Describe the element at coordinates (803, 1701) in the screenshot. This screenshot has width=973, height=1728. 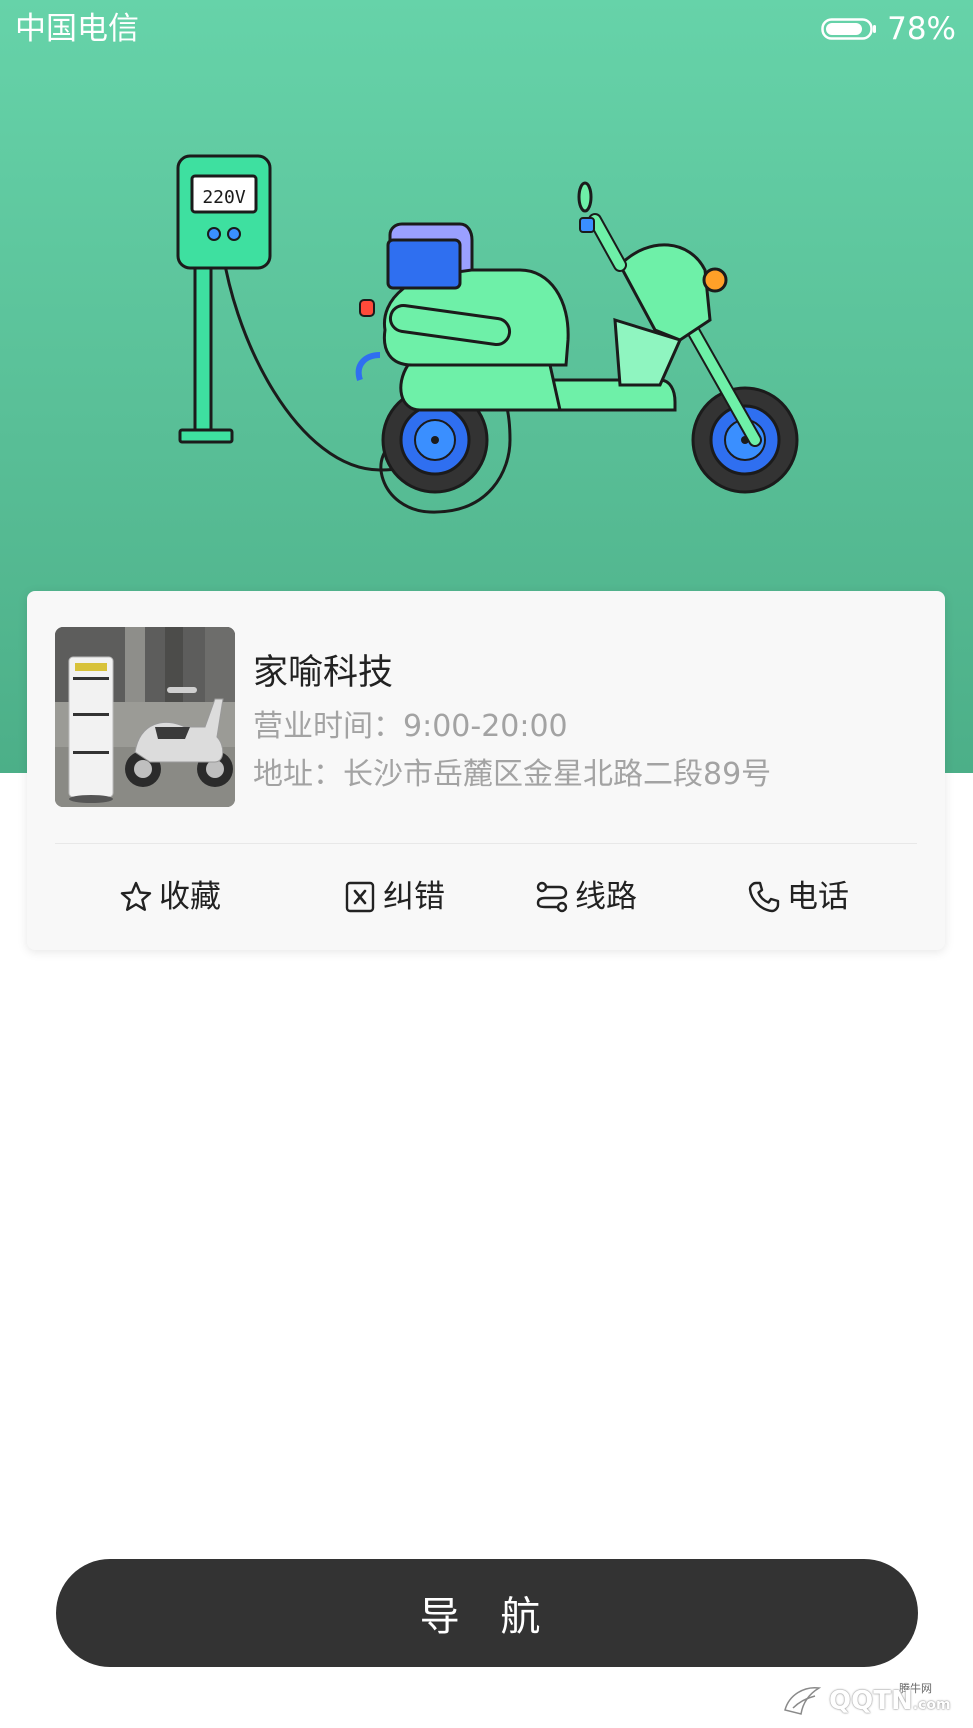
I see `watermark-logo-icon` at that location.